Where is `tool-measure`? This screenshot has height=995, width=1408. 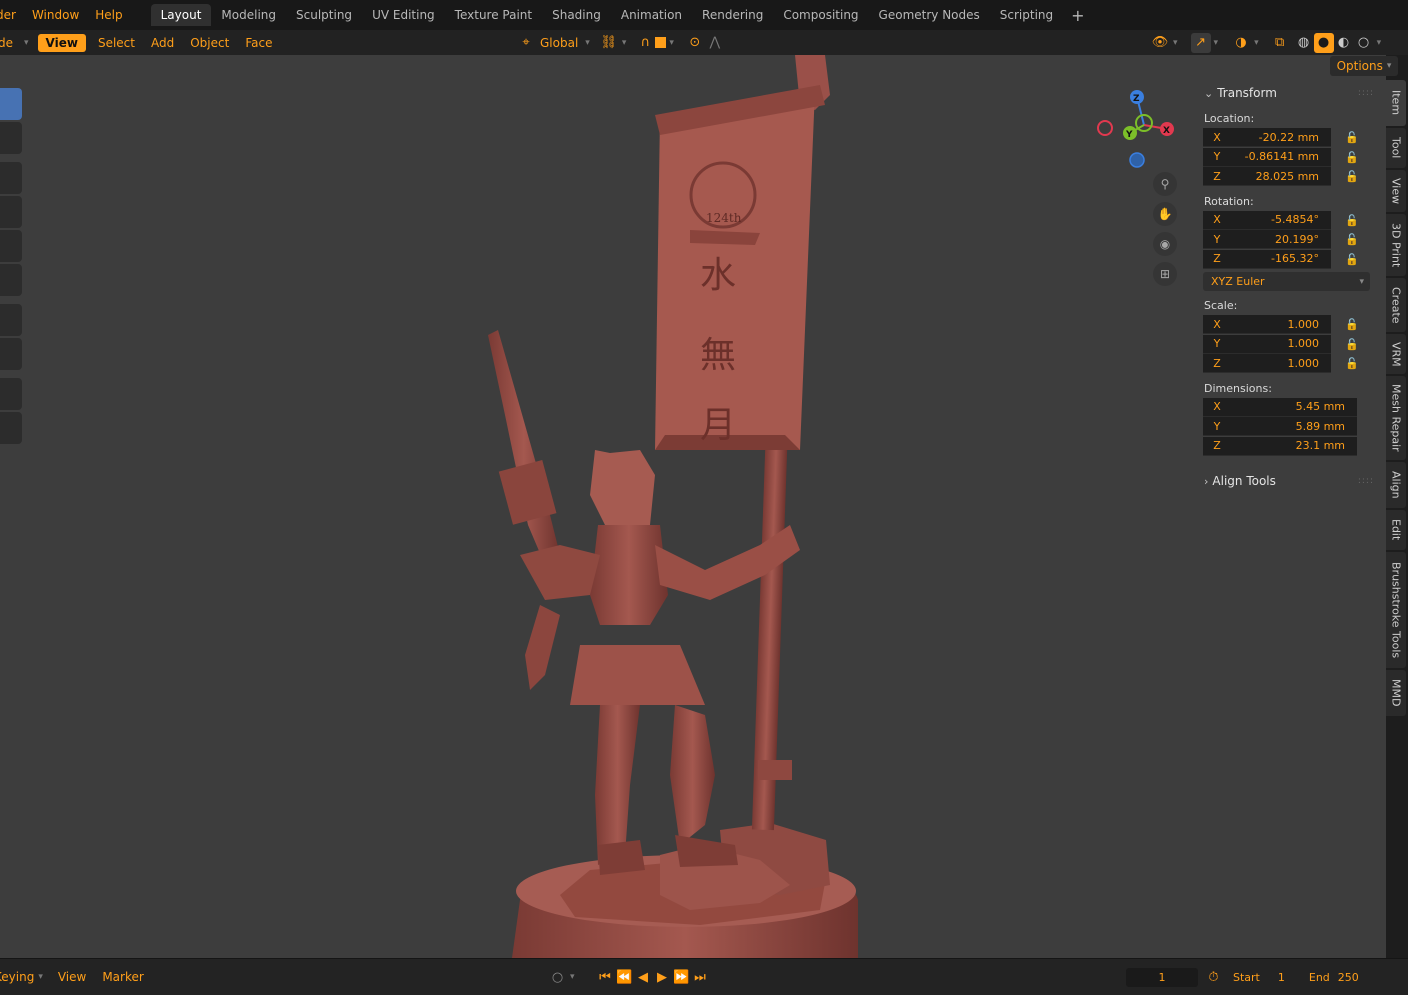 tool-measure is located at coordinates (11, 354).